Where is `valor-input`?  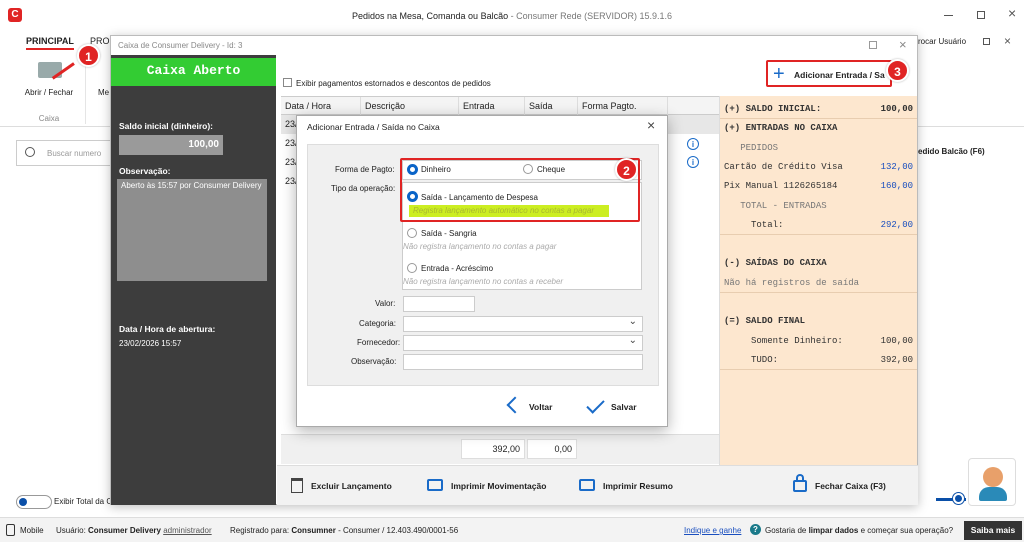
valor-input is located at coordinates (439, 304).